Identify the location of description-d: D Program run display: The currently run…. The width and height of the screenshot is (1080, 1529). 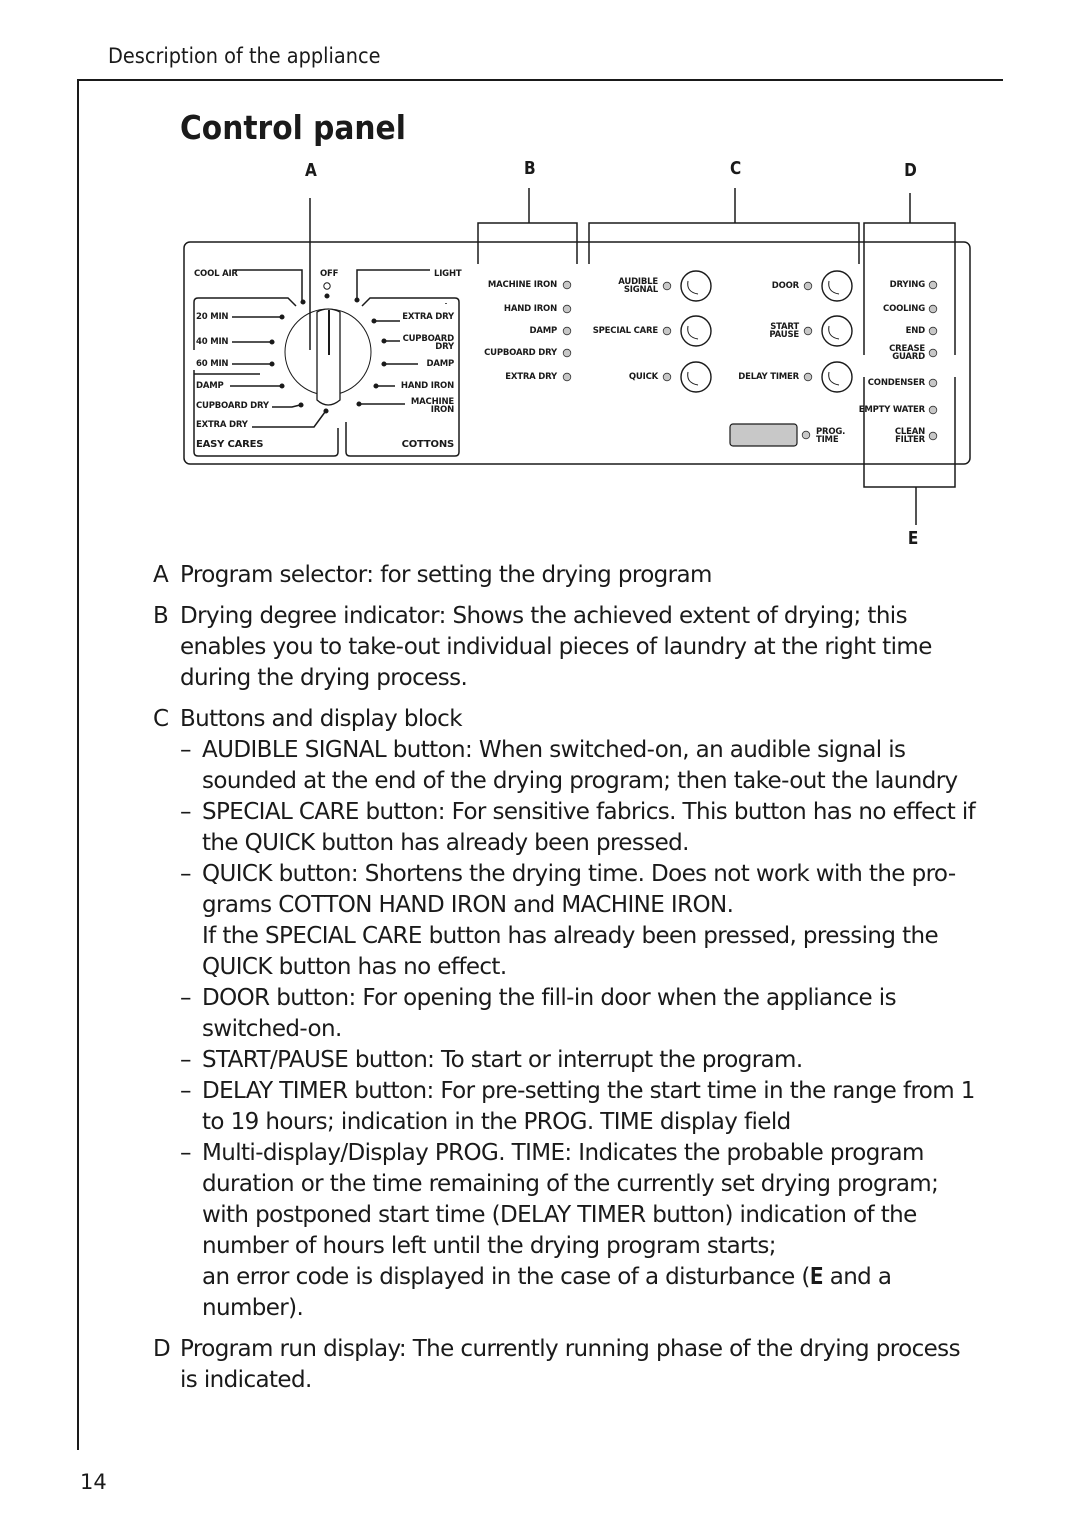
(565, 1365).